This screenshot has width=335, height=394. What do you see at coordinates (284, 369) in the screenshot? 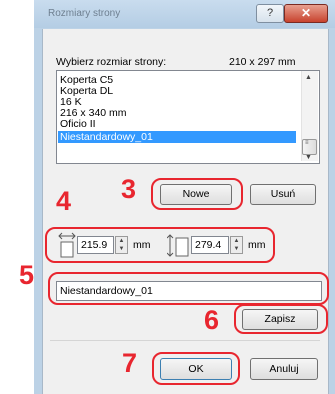
I see `cancel-button: Anuluj` at bounding box center [284, 369].